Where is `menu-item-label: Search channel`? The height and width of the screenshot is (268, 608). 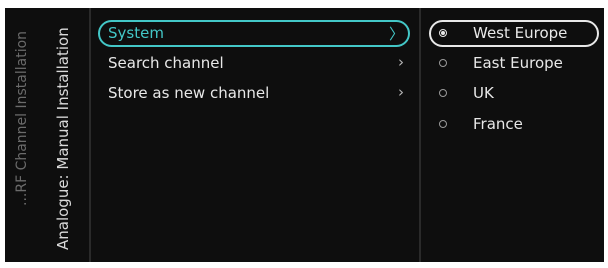
menu-item-label: Search channel is located at coordinates (166, 63).